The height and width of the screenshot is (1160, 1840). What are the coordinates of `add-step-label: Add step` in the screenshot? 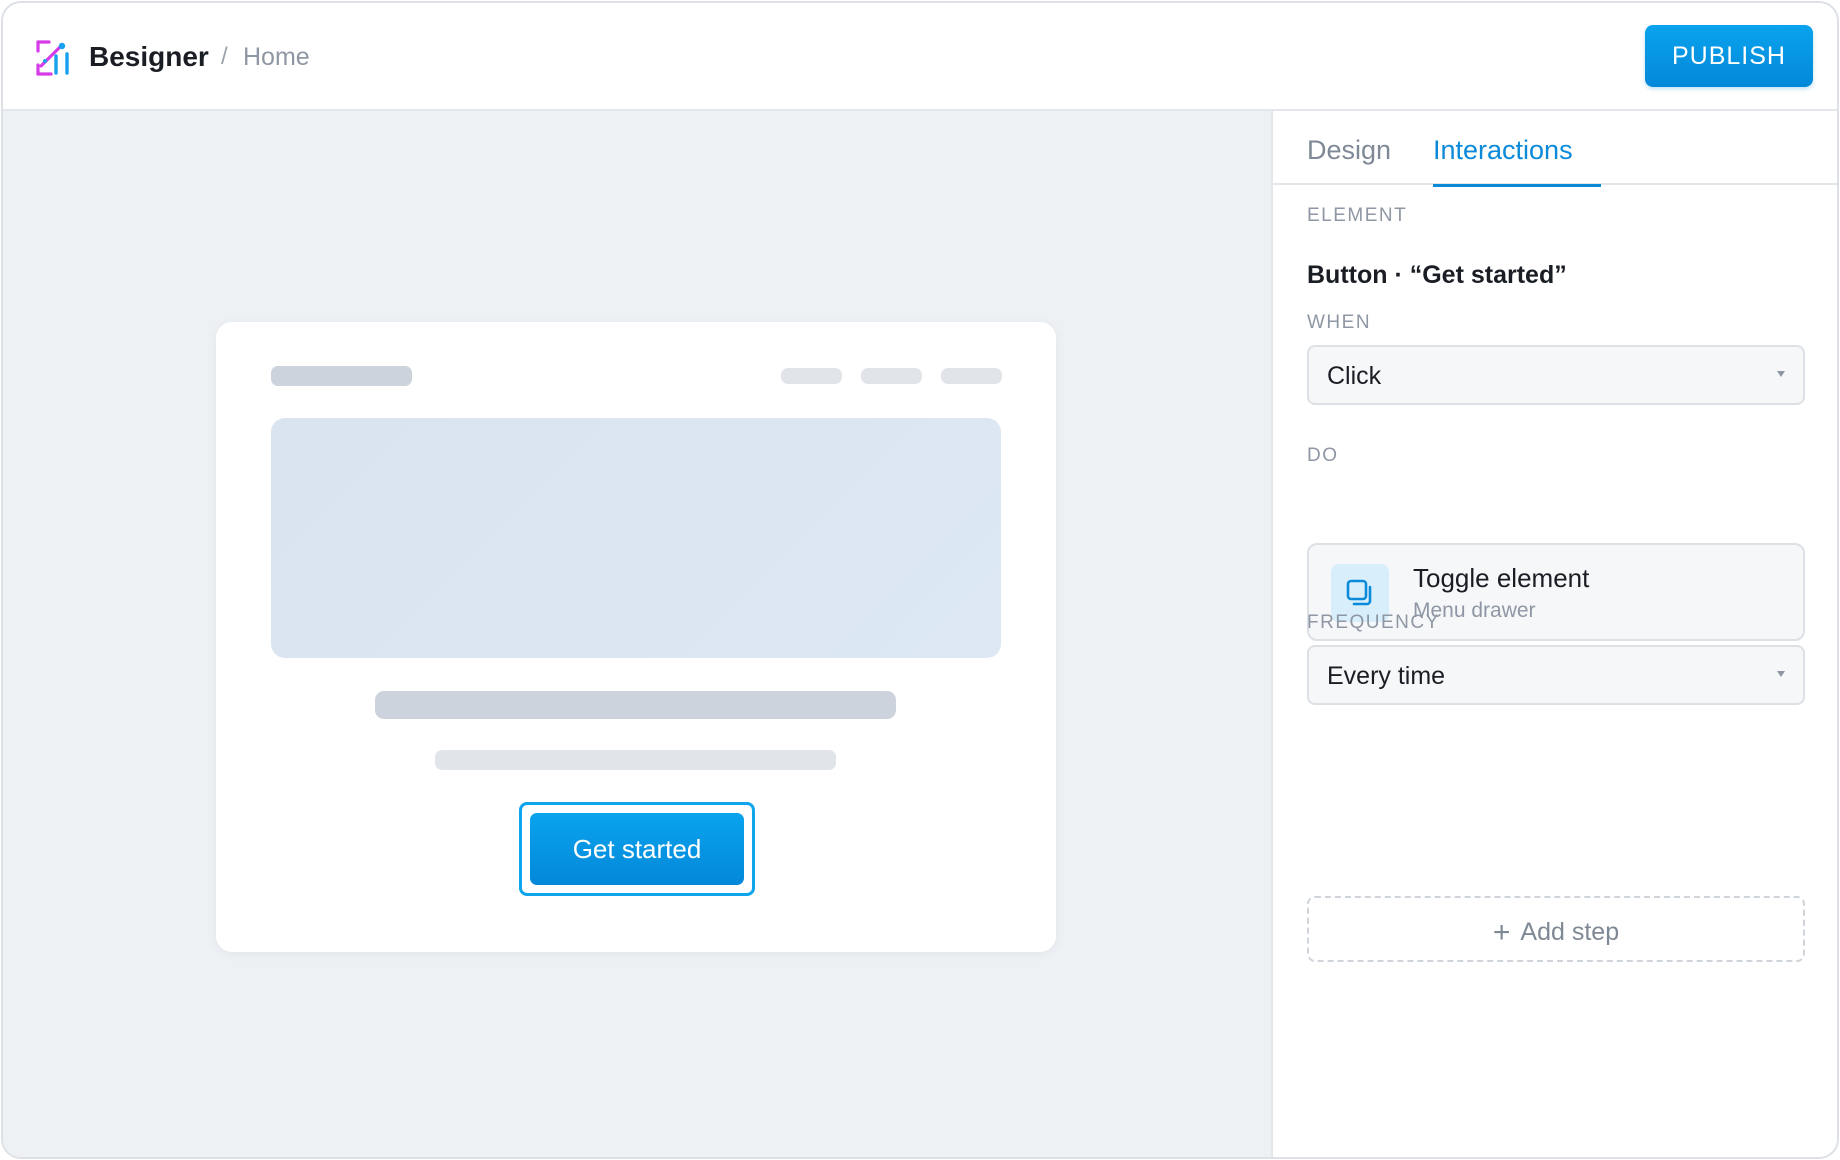 It's located at (1570, 932).